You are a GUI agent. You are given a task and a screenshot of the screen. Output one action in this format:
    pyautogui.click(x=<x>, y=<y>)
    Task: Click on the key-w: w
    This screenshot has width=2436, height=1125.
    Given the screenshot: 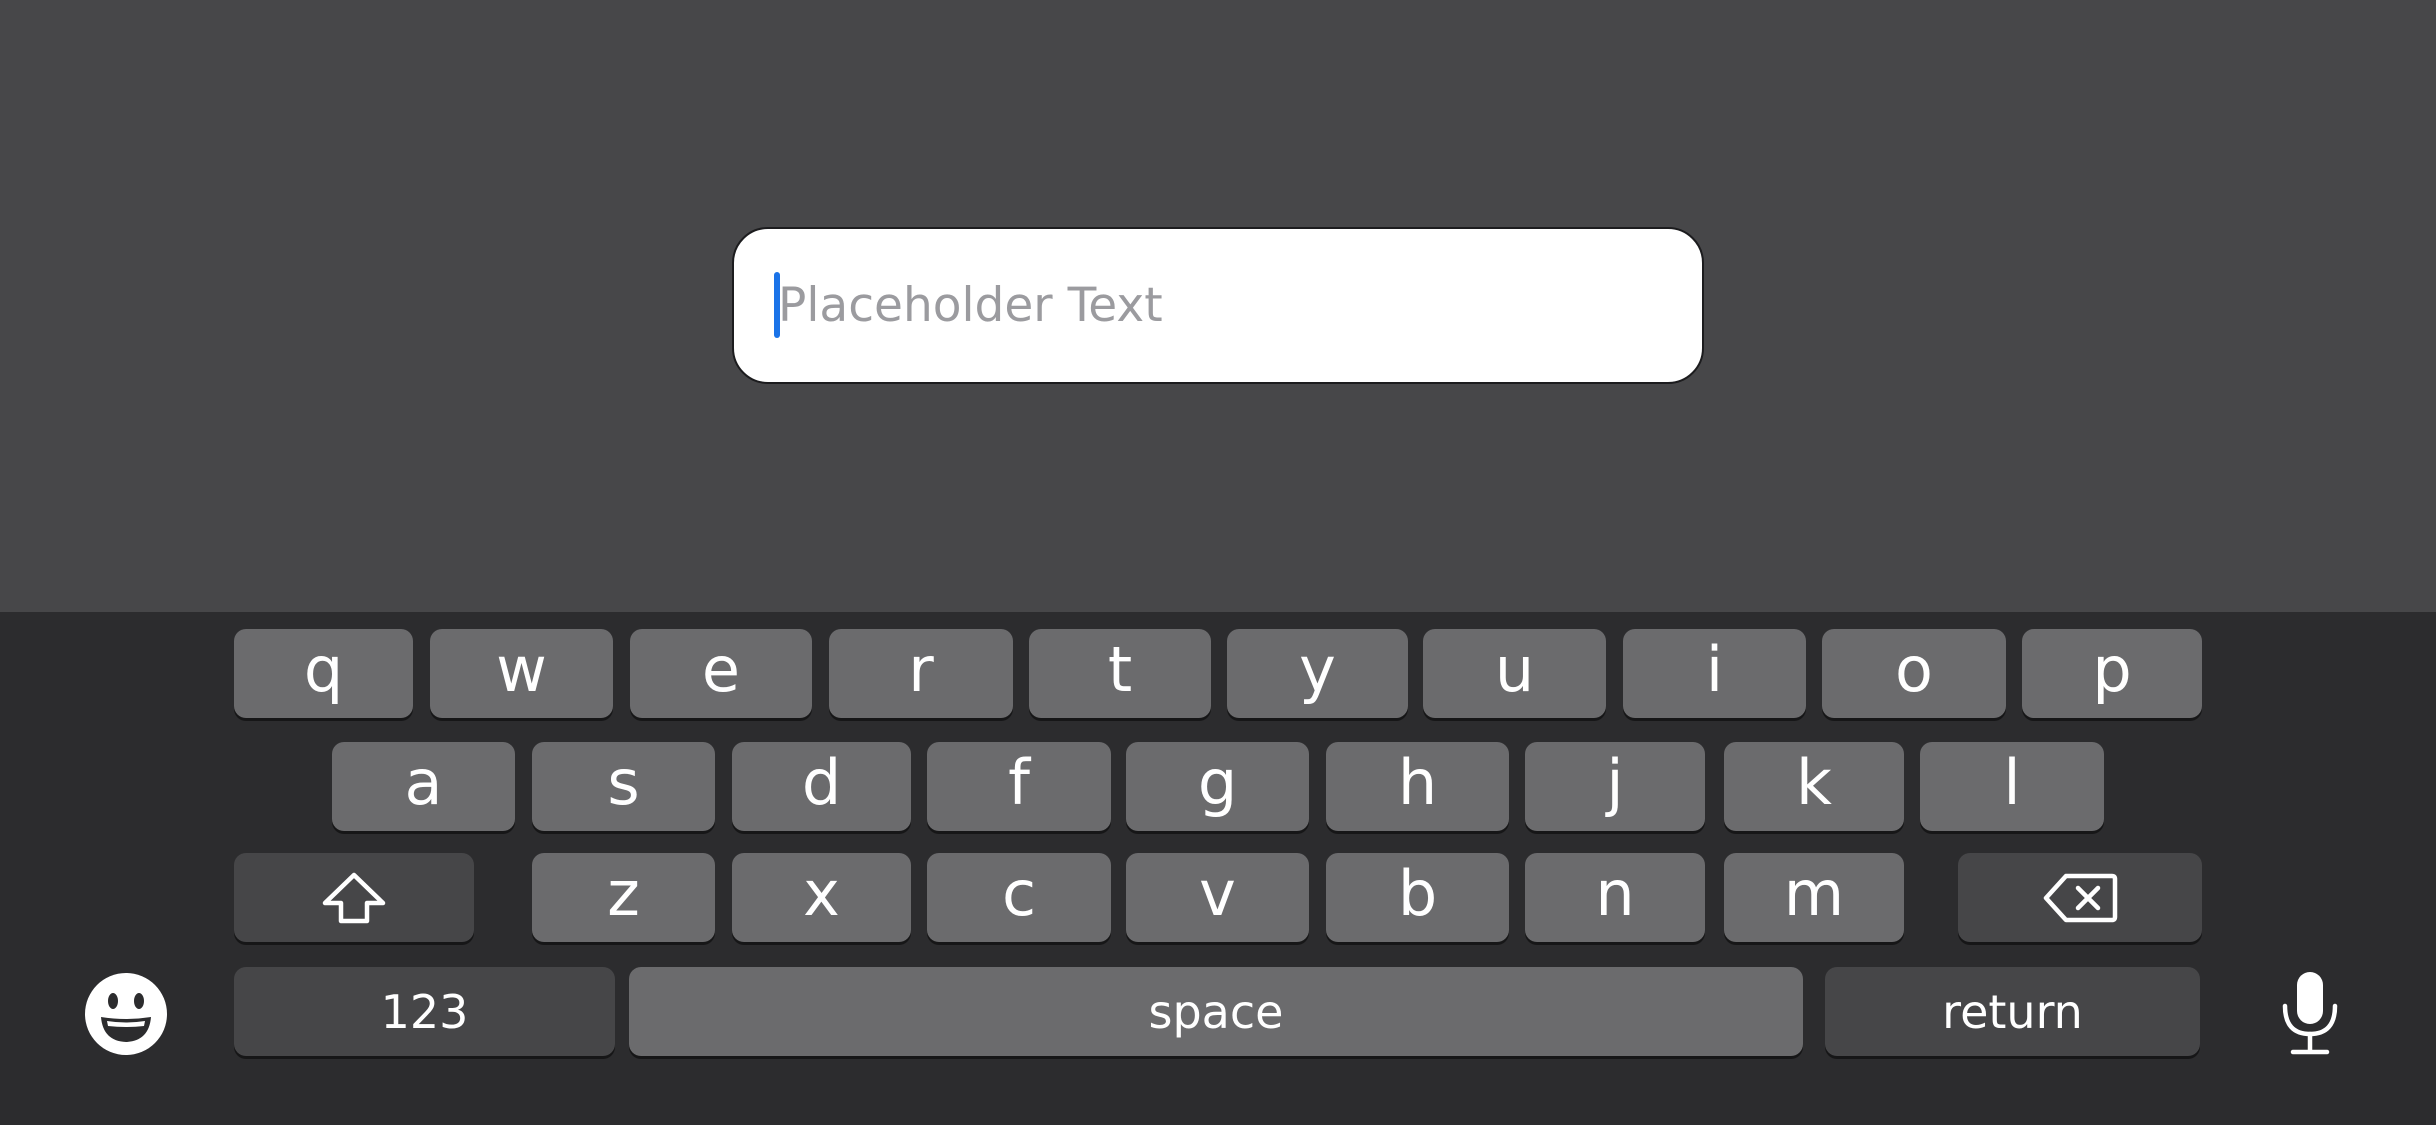 What is the action you would take?
    pyautogui.click(x=521, y=673)
    